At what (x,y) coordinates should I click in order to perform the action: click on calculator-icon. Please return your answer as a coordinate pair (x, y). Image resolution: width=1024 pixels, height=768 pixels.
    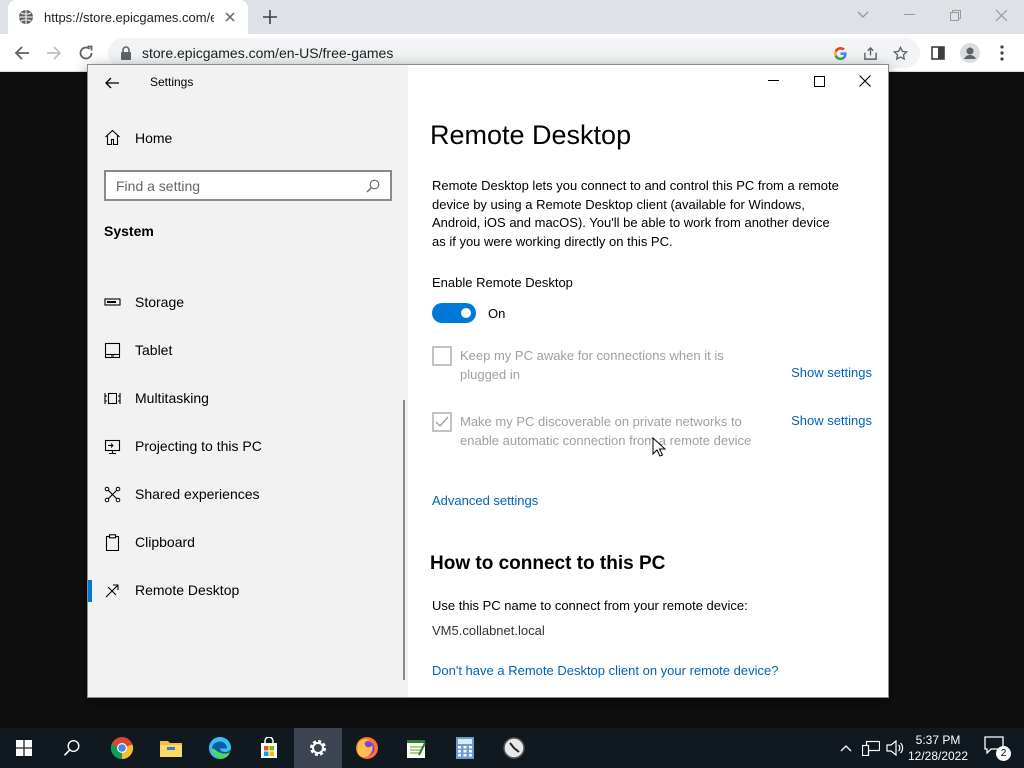
    Looking at the image, I should click on (465, 748).